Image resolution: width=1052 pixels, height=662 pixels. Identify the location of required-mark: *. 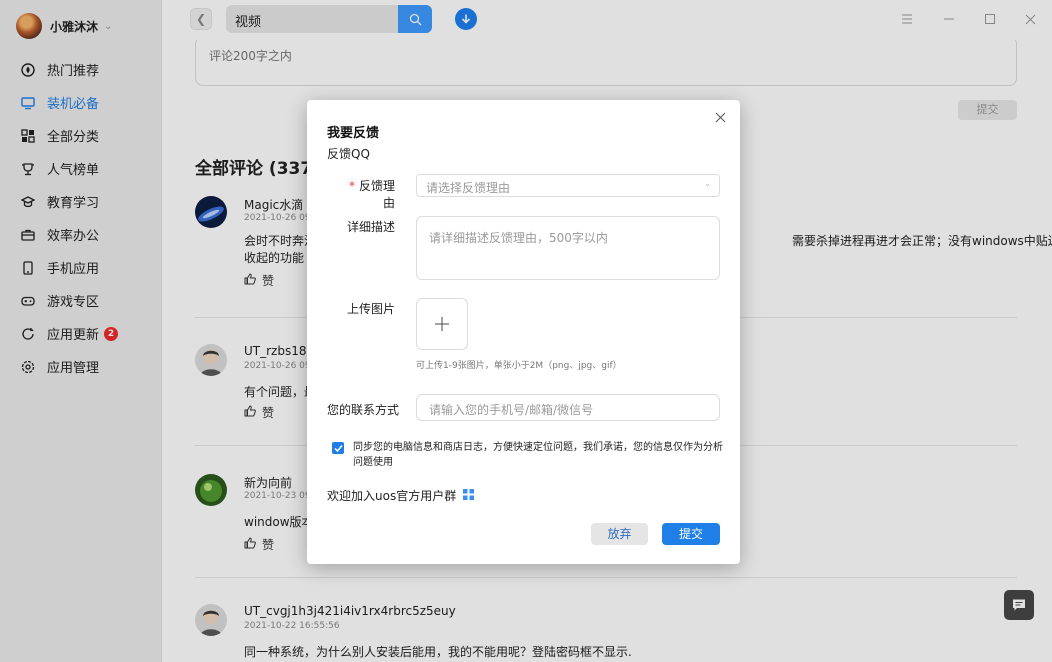
(351, 186).